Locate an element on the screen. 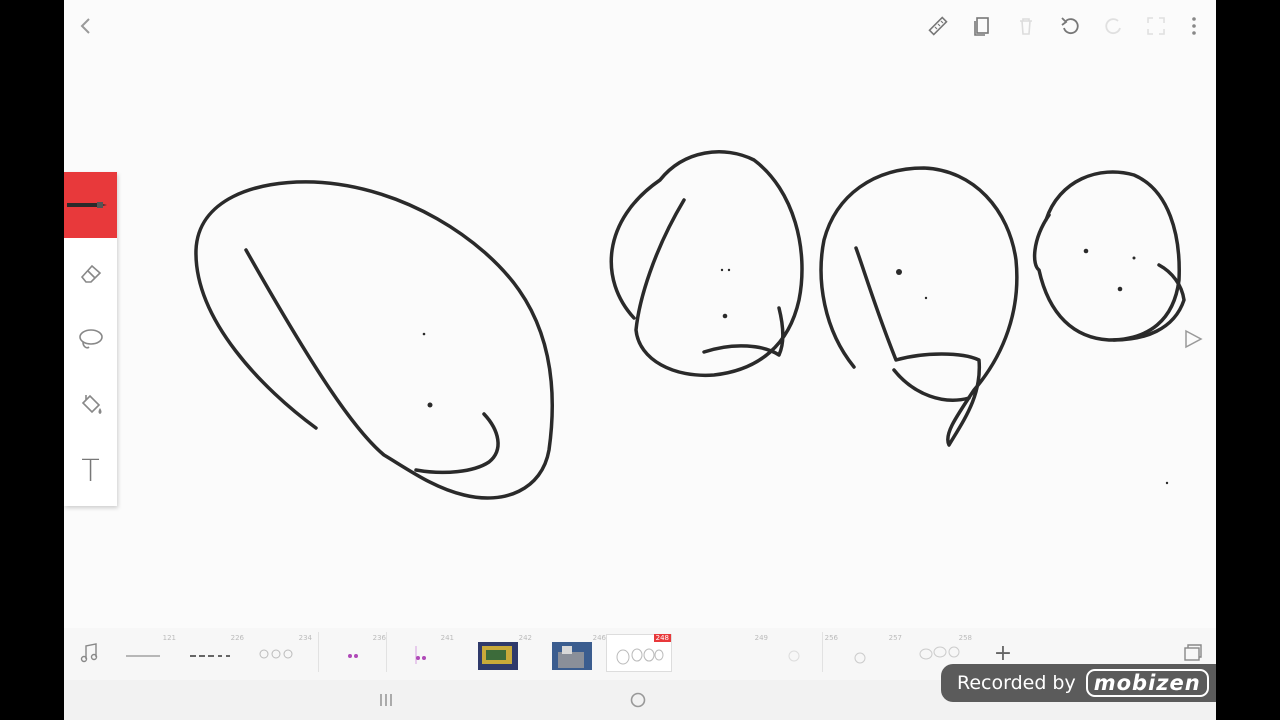 Image resolution: width=1280 pixels, height=720 pixels. frame-thumbnail: 241 is located at coordinates (423, 653).